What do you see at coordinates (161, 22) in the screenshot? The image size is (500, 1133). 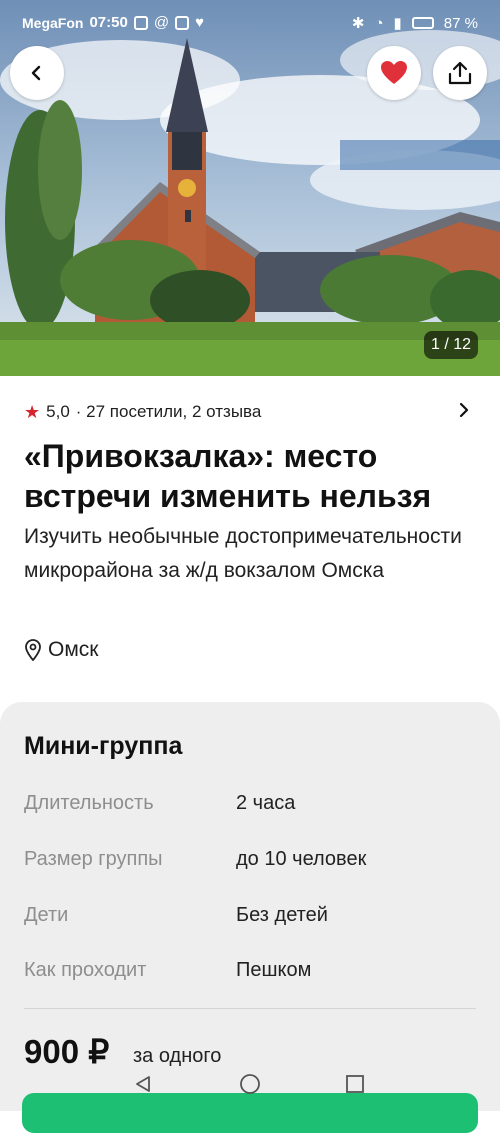 I see `at-icon: @` at bounding box center [161, 22].